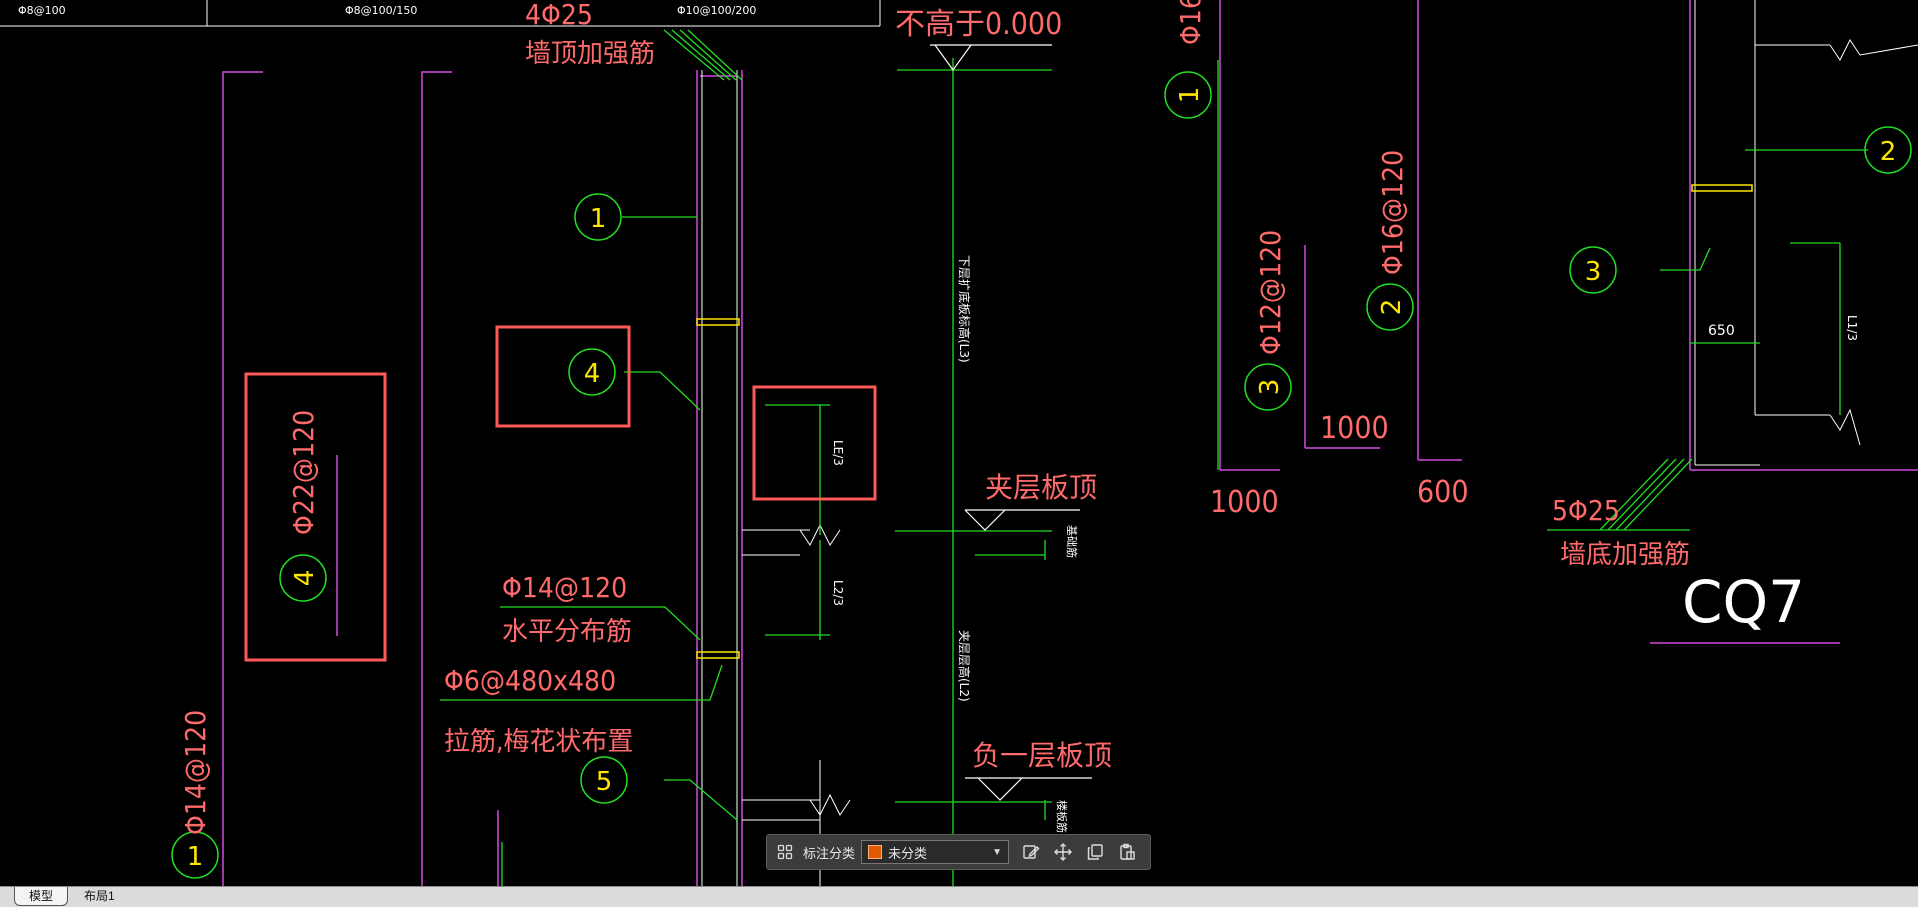 This screenshot has height=907, width=1918. Describe the element at coordinates (785, 852) in the screenshot. I see `grid-icon` at that location.